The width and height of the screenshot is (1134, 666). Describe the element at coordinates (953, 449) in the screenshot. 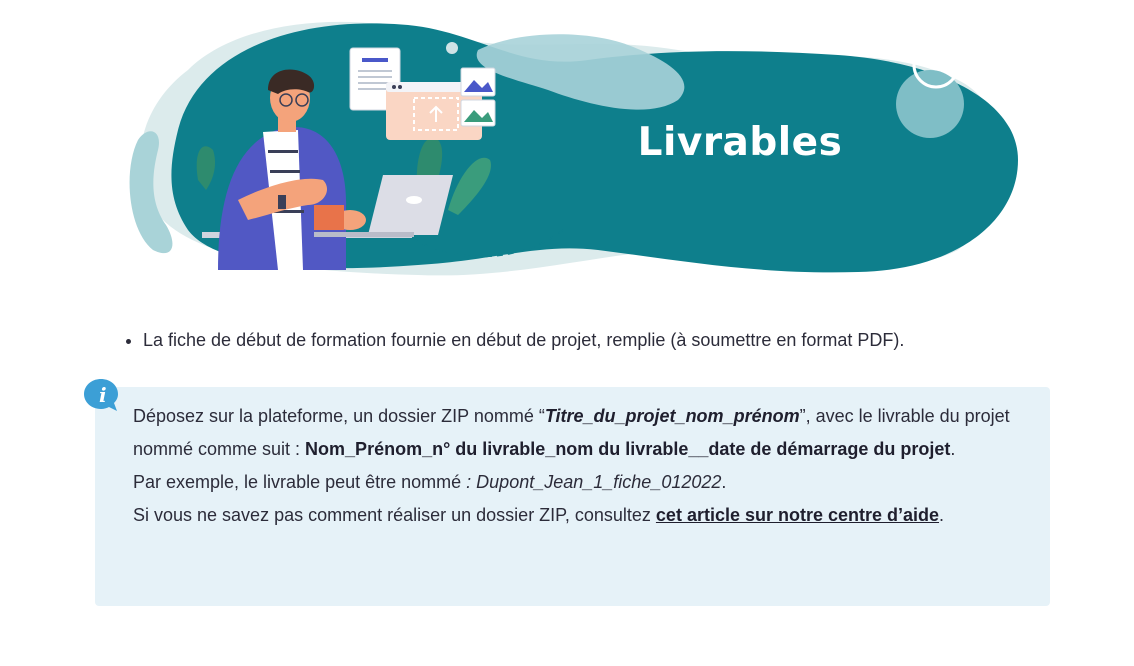

I see `info-period: .` at that location.